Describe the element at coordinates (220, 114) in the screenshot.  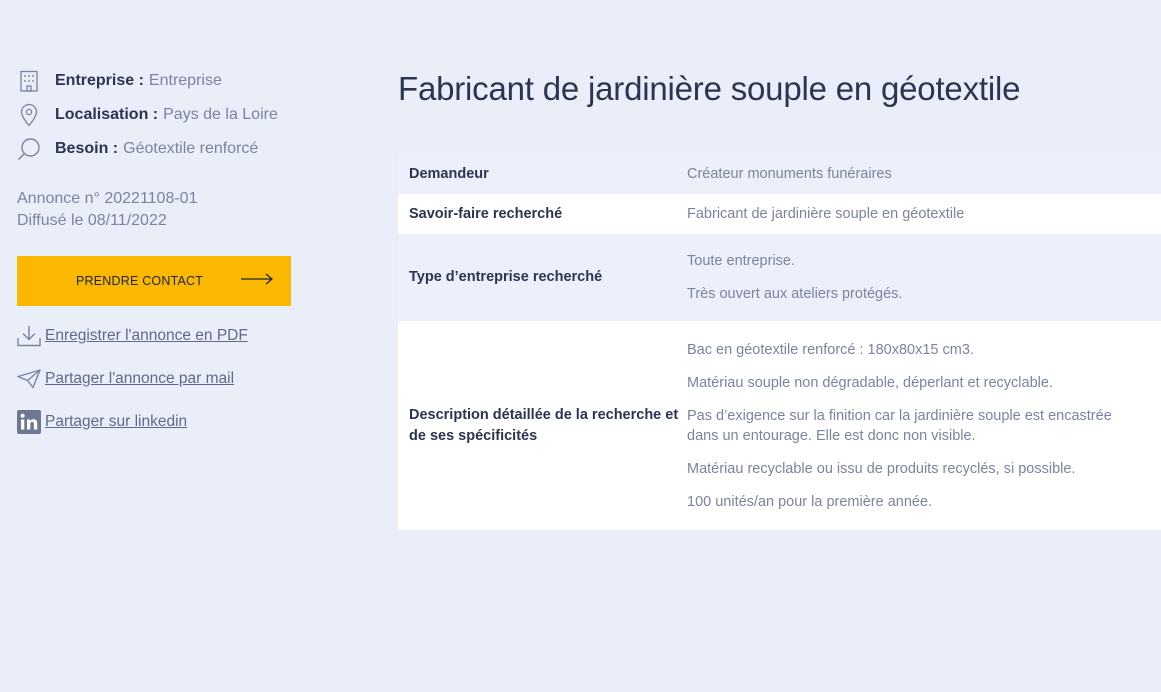
I see `meta-value: Pays de la Loire` at that location.